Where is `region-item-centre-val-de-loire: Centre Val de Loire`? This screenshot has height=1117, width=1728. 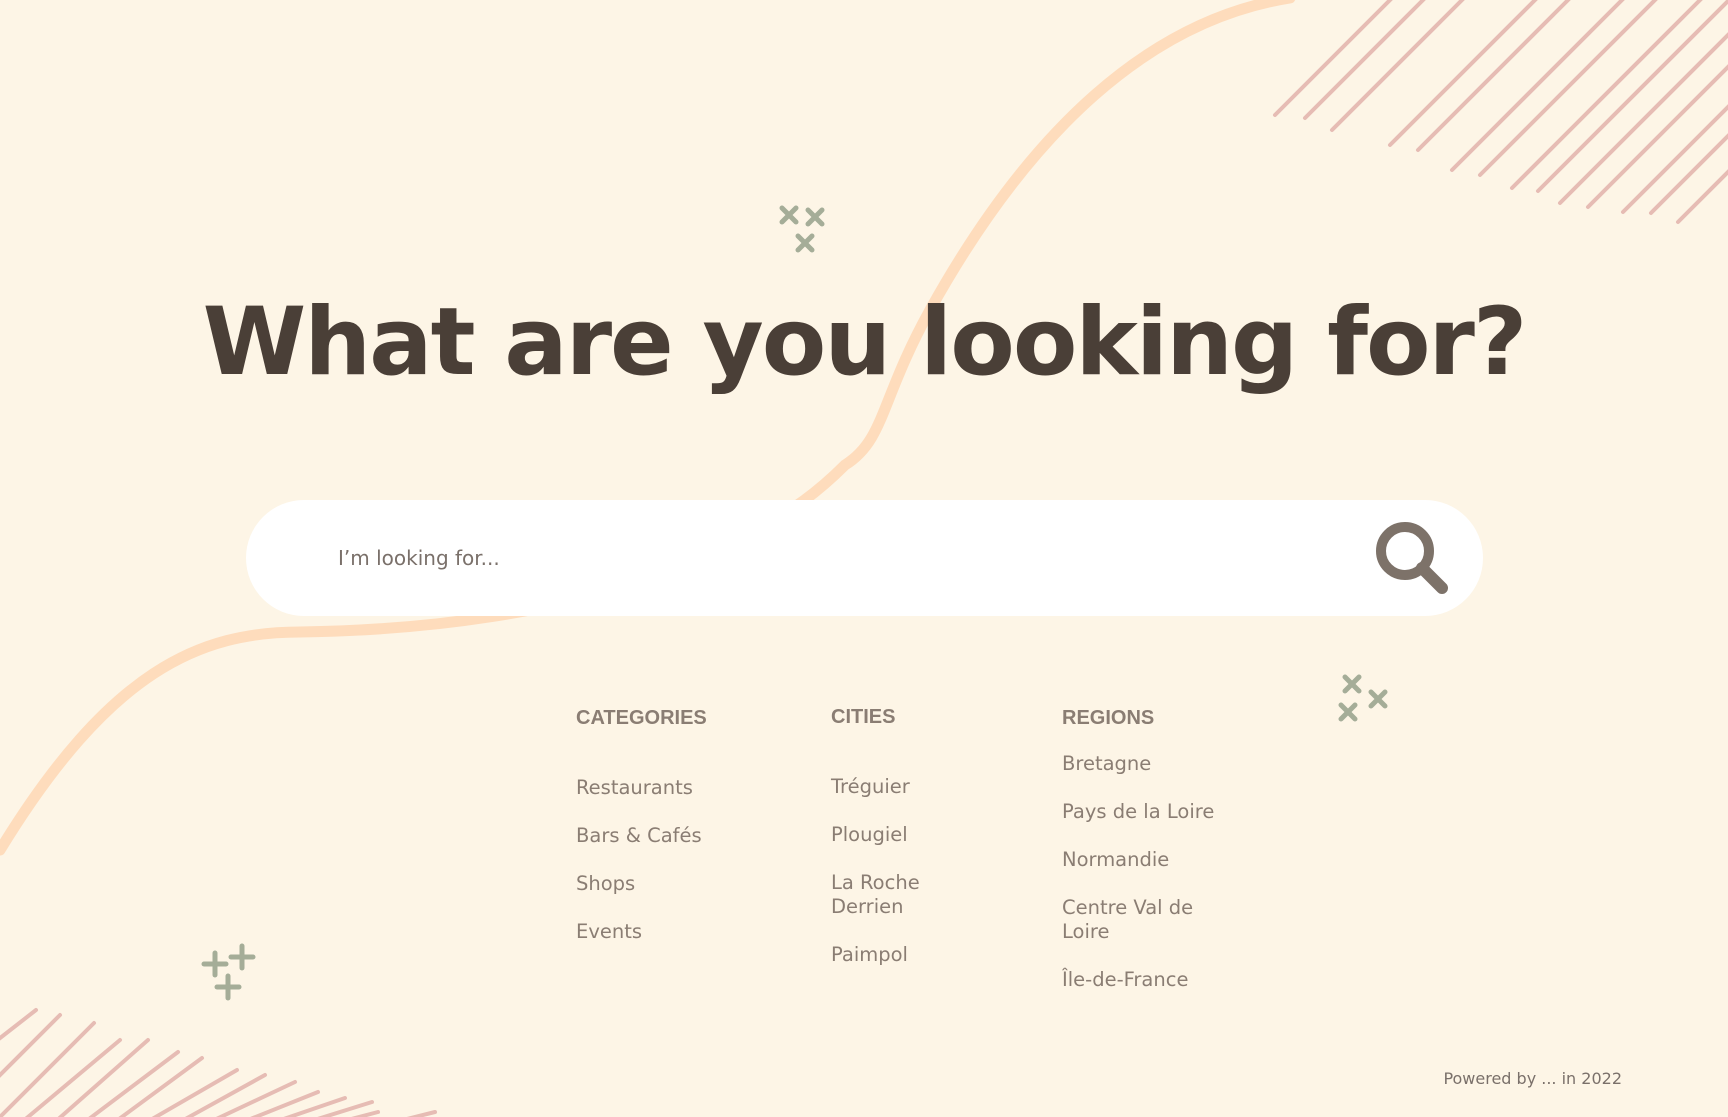 region-item-centre-val-de-loire: Centre Val de Loire is located at coordinates (1137, 920).